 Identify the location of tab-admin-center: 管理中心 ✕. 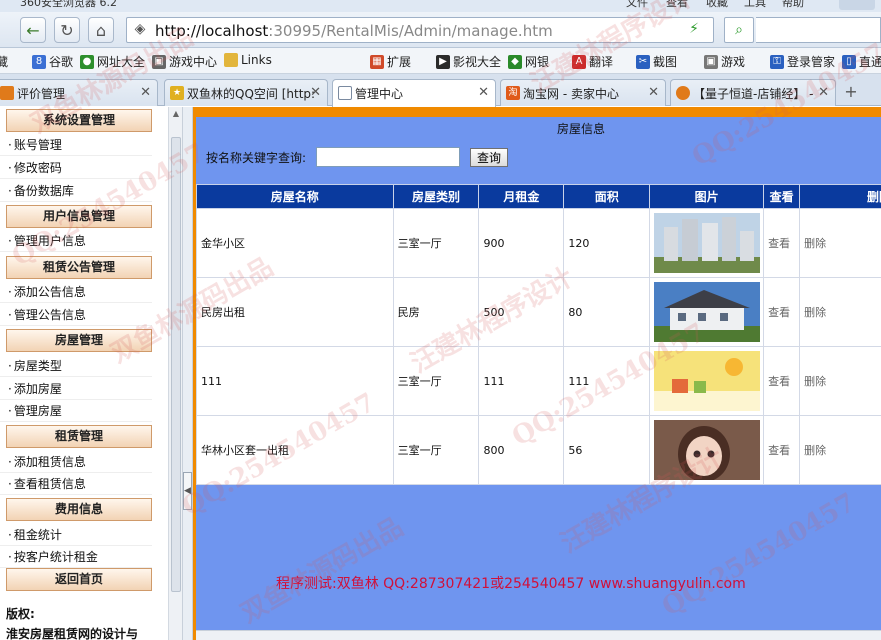
(414, 93).